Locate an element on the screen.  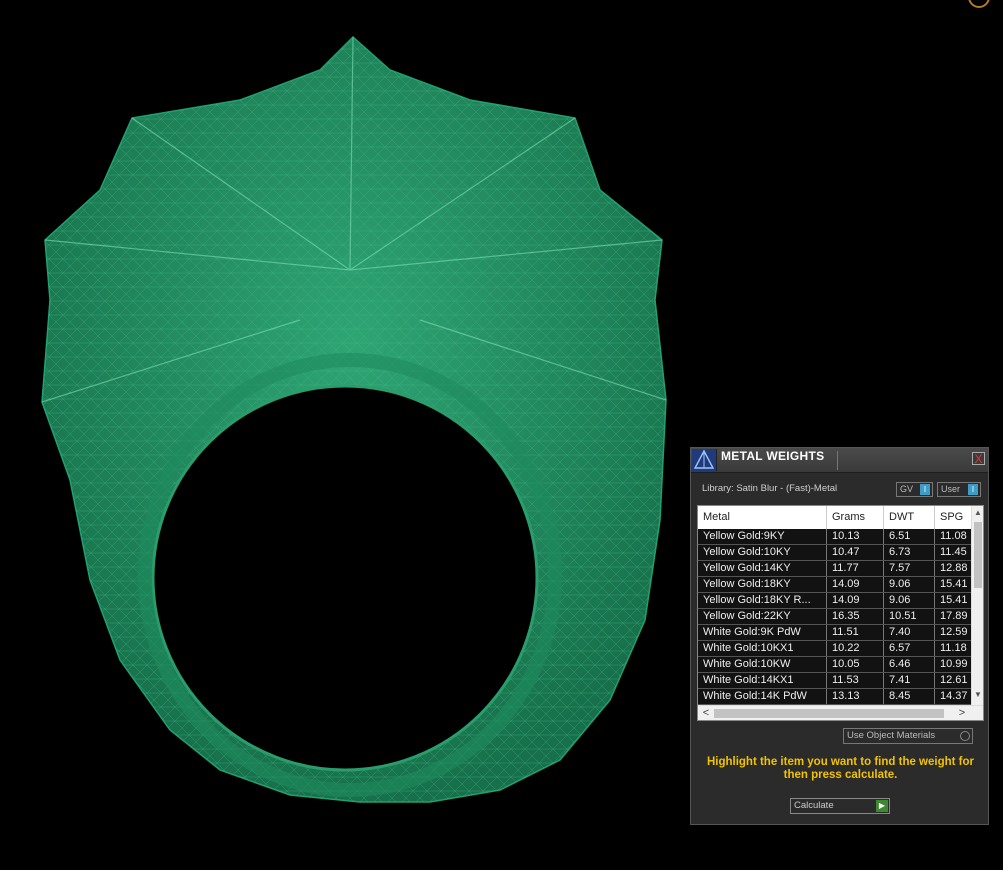
scroll-down-icon: ▼ is located at coordinates (977, 695).